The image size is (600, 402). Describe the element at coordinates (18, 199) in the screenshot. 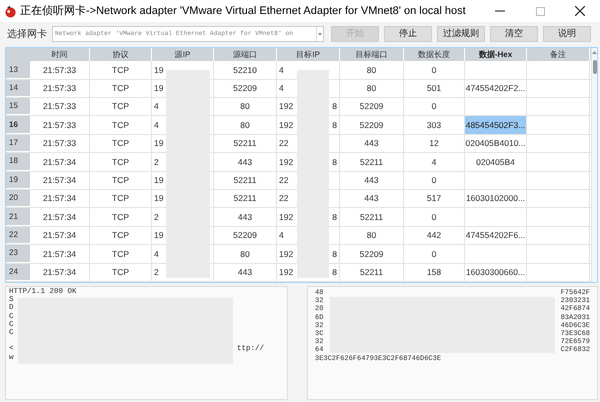

I see `row-number: 20` at that location.